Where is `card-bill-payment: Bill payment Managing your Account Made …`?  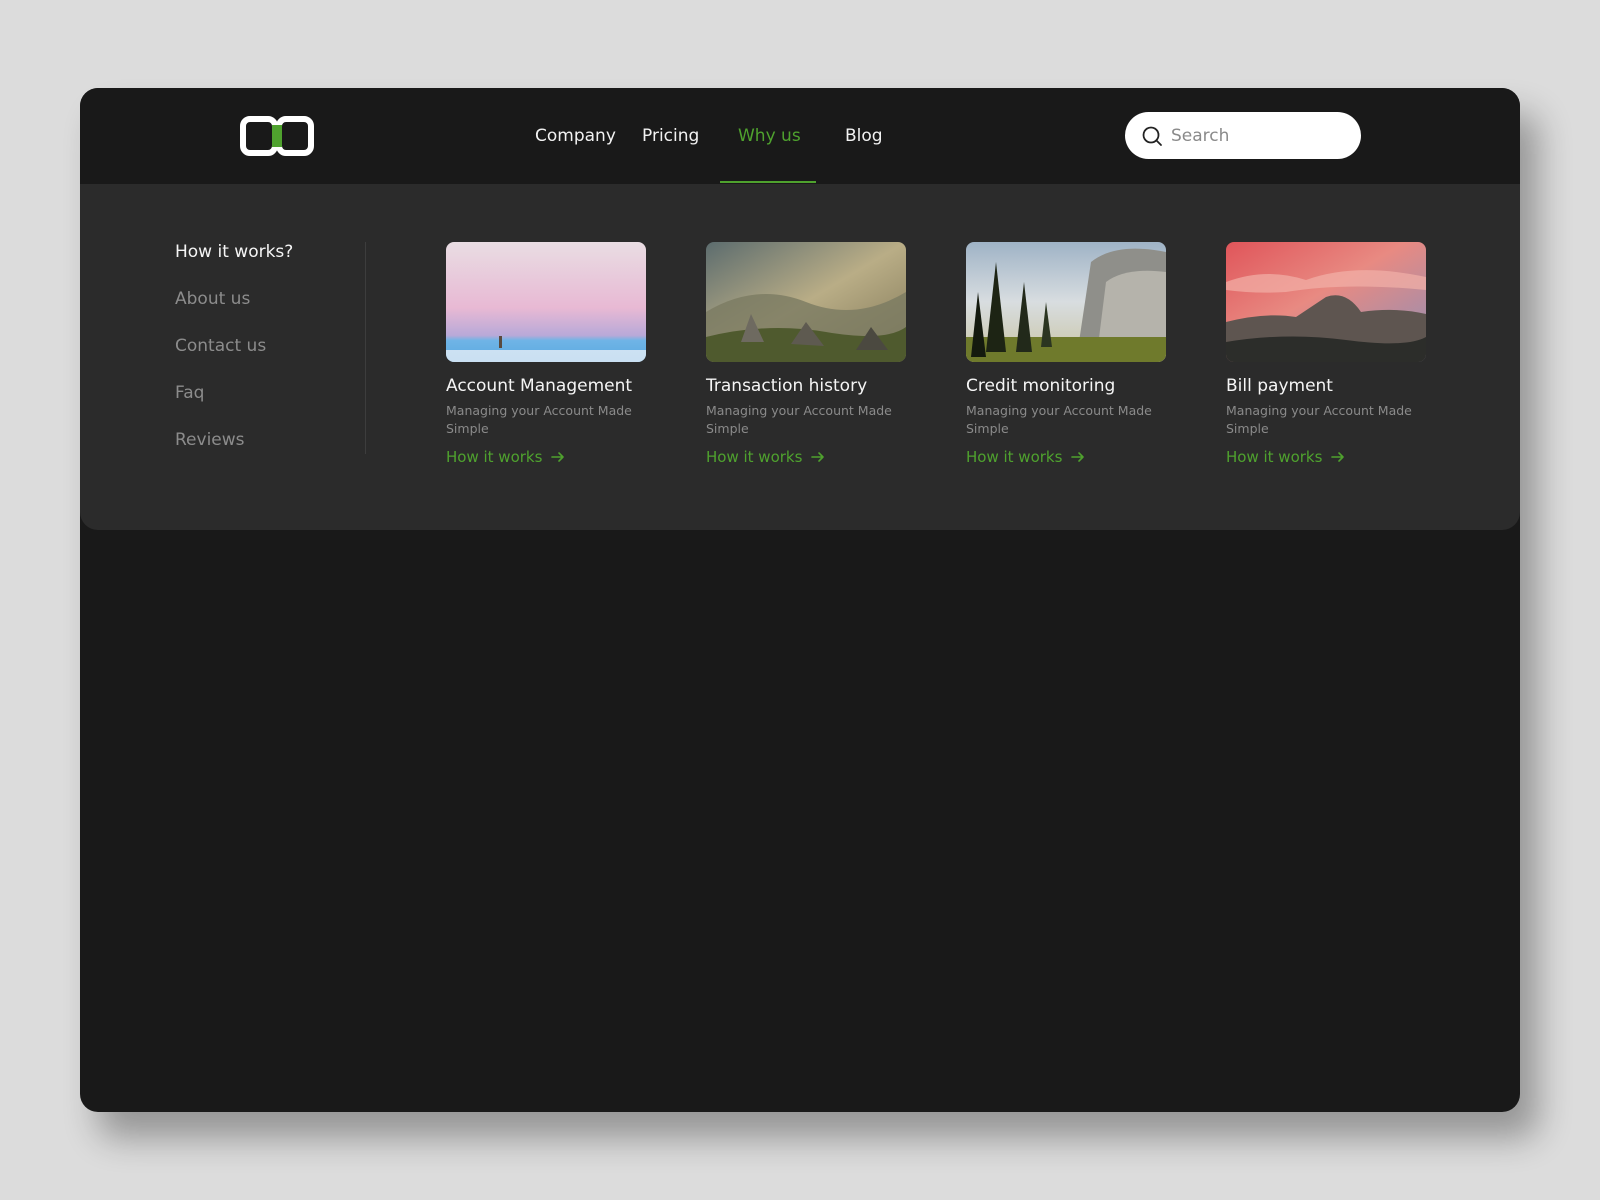 card-bill-payment: Bill payment Managing your Account Made … is located at coordinates (1326, 354).